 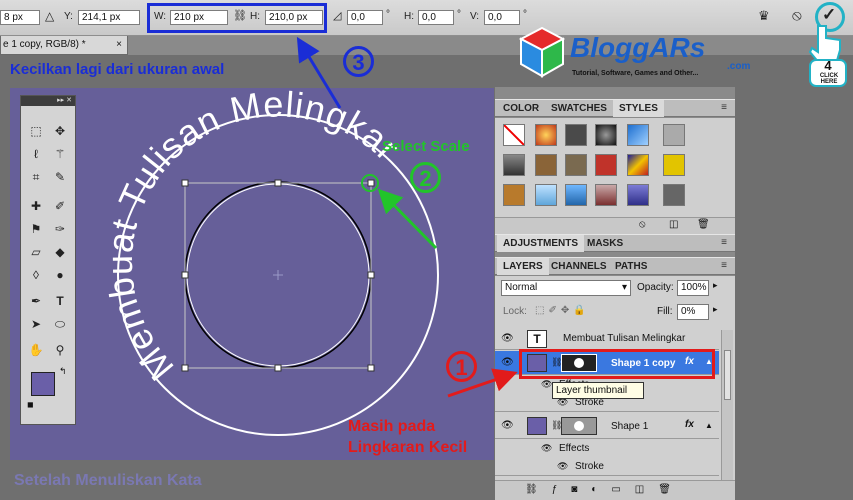 I want to click on dodge-tool-icon: ●, so click(x=60, y=275).